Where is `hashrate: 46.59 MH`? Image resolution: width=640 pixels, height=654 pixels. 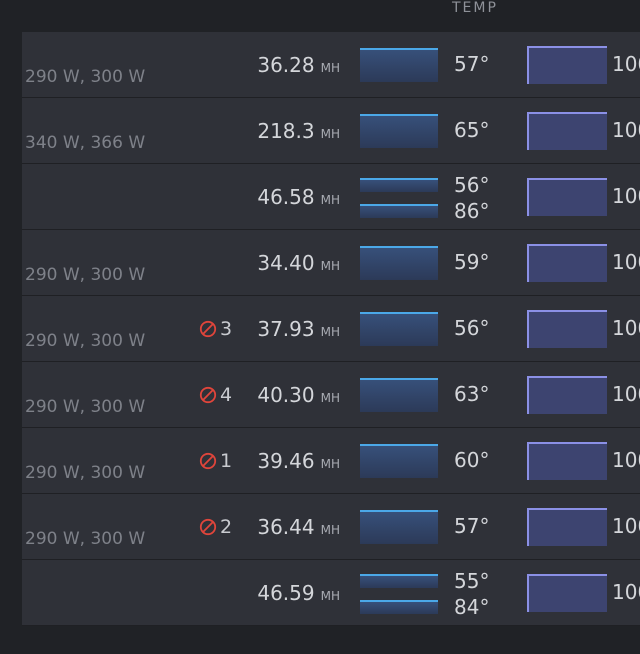 hashrate: 46.59 MH is located at coordinates (298, 593).